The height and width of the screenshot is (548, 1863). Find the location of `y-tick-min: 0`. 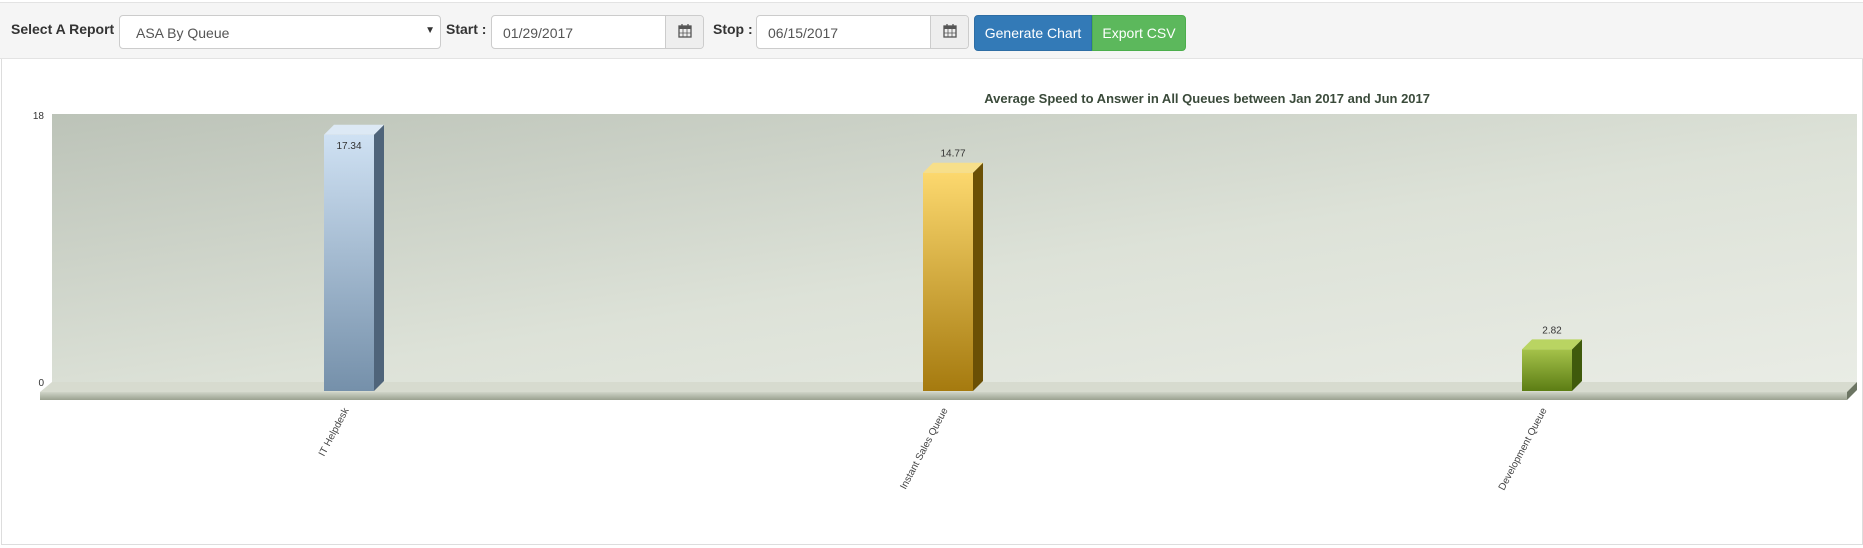

y-tick-min: 0 is located at coordinates (41, 383).